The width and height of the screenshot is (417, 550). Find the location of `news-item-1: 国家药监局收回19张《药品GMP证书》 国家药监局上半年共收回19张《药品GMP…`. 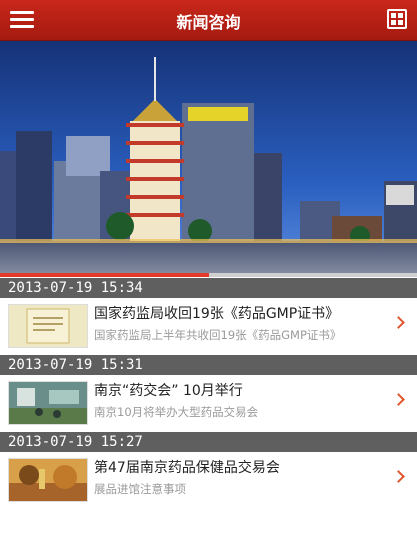

news-item-1: 国家药监局收回19张《药品GMP证书》 国家药监局上半年共收回19张《药品GMP… is located at coordinates (208, 326).